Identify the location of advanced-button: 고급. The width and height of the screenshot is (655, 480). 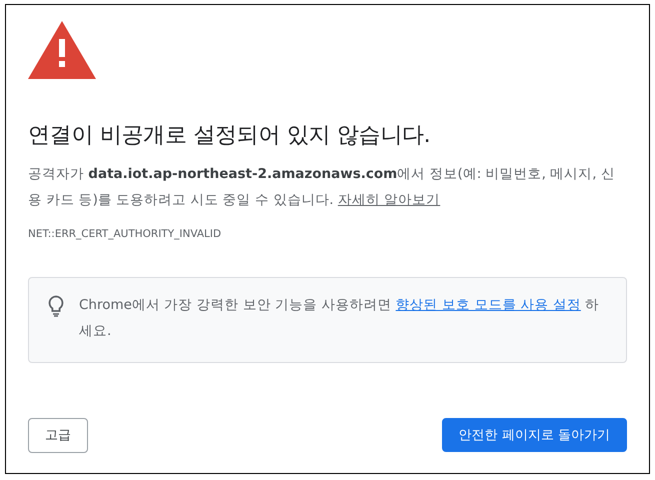
(58, 435).